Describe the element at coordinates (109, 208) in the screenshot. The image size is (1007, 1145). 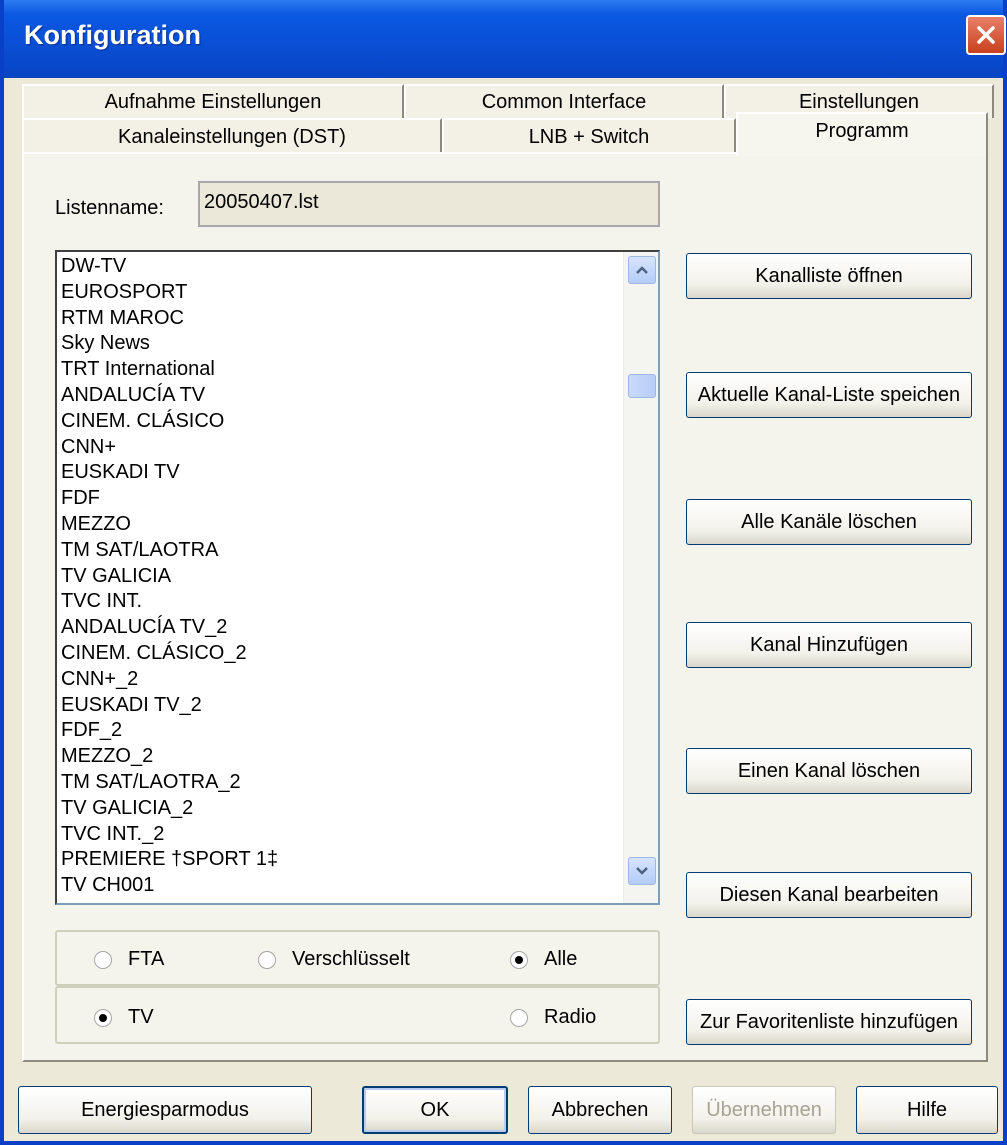
I see `listname-label: Listenname:` at that location.